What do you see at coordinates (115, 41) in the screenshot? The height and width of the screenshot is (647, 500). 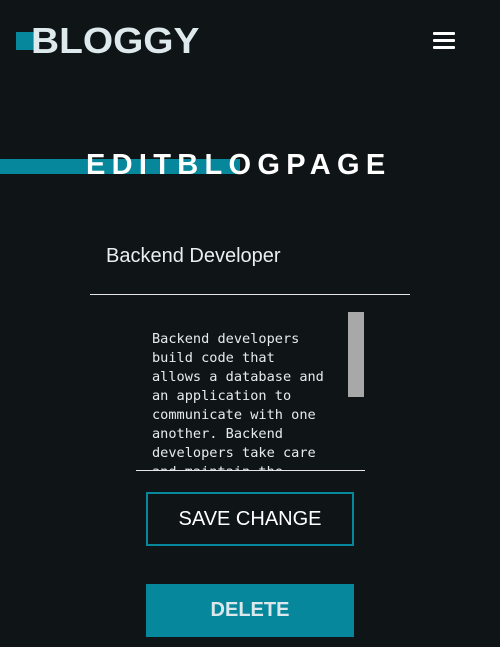 I see `site-logo: BLOGGY` at bounding box center [115, 41].